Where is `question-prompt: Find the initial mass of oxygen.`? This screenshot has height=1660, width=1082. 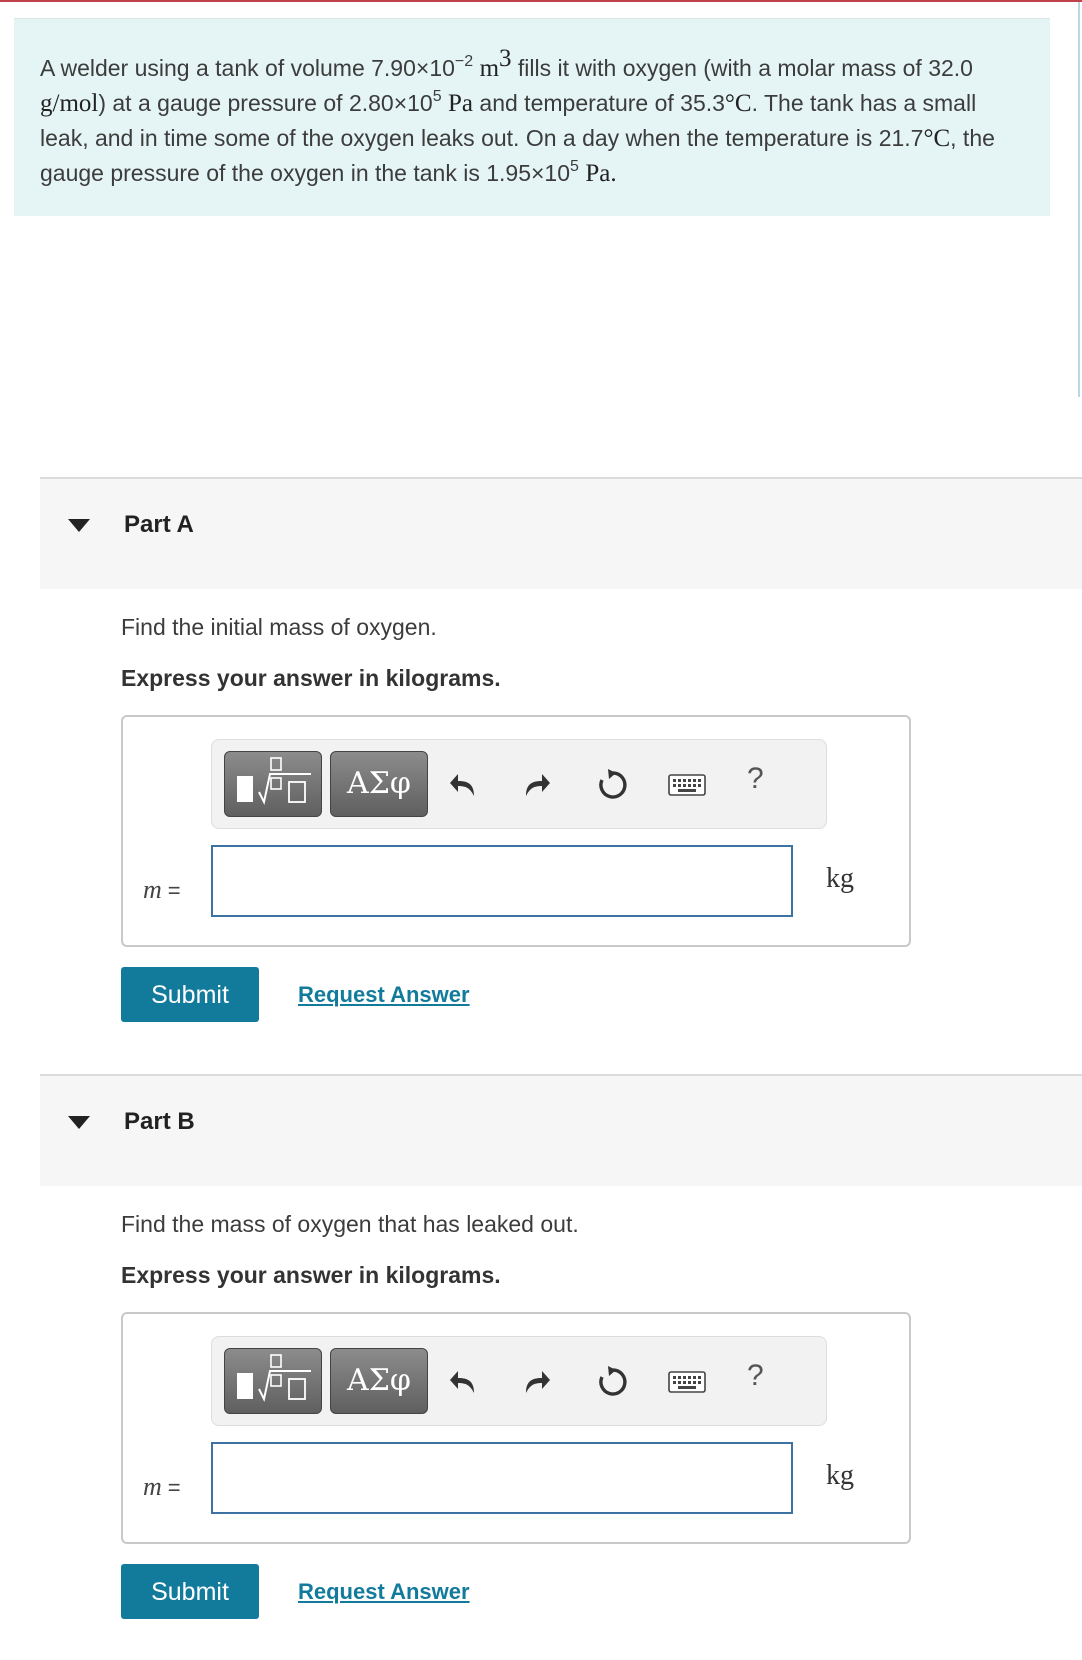
question-prompt: Find the initial mass of oxygen. is located at coordinates (279, 627).